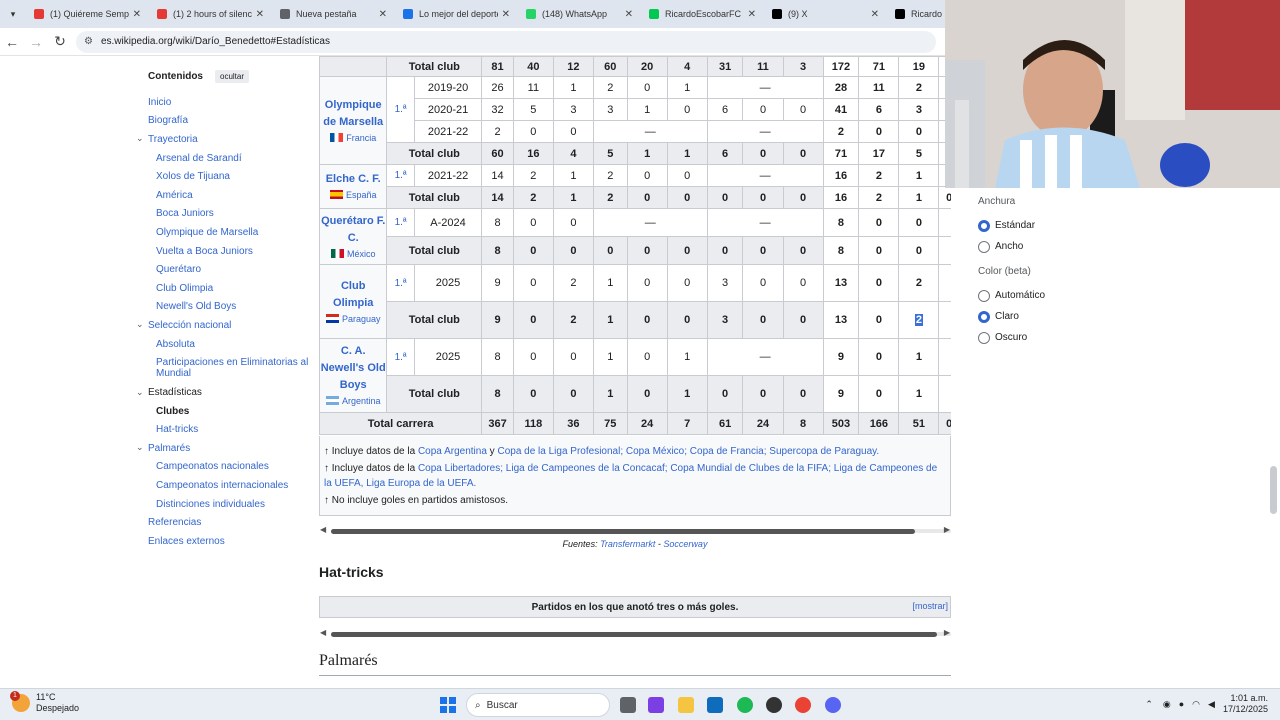 This screenshot has width=1280, height=720. What do you see at coordinates (232, 76) in the screenshot?
I see `toc-hide-button: ocultar` at bounding box center [232, 76].